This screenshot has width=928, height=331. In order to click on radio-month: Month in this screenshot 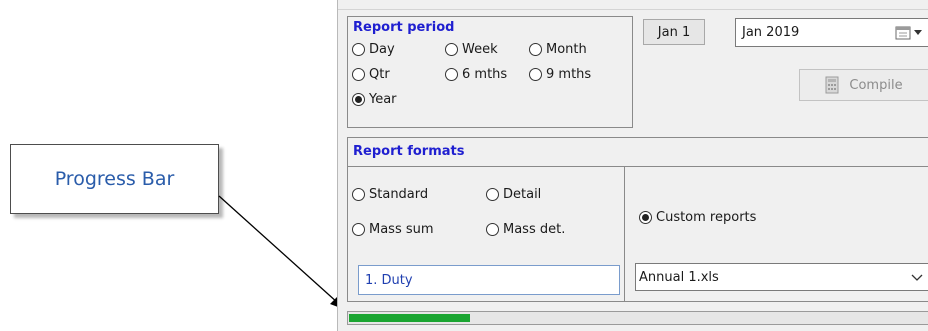, I will do `click(558, 49)`.